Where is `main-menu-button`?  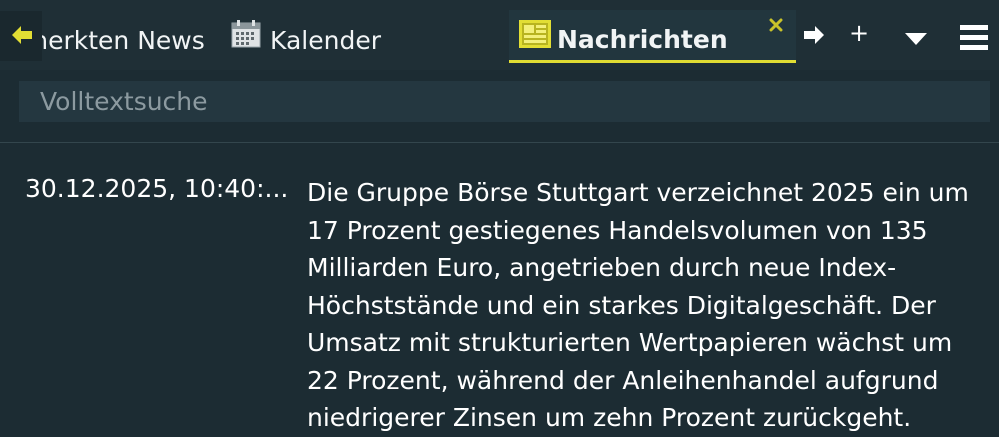 main-menu-button is located at coordinates (974, 40).